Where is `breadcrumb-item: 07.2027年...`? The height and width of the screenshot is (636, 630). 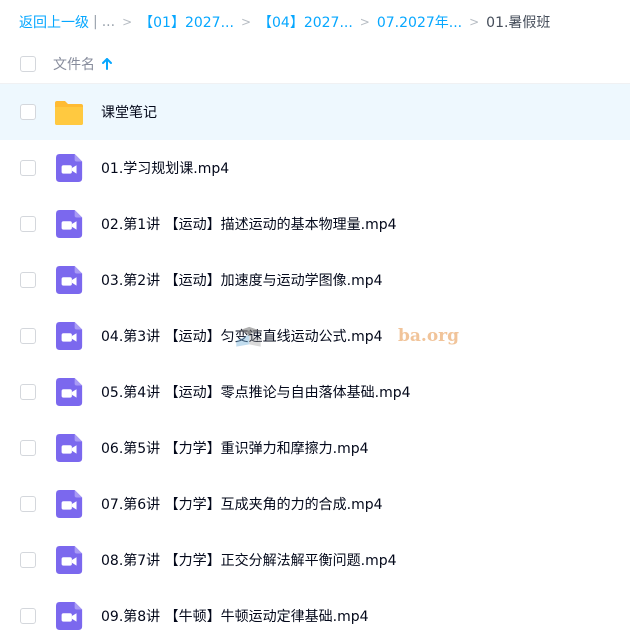 breadcrumb-item: 07.2027年... is located at coordinates (419, 22).